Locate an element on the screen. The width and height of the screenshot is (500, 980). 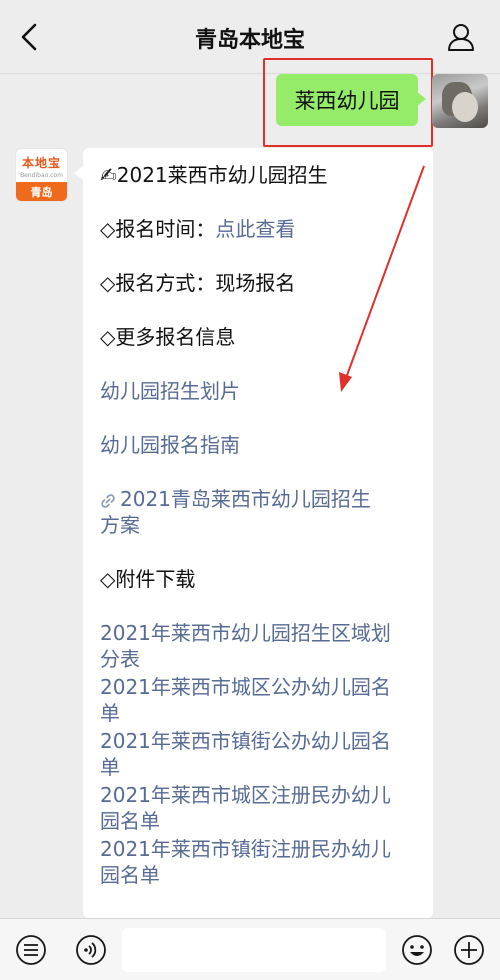
emoji-button is located at coordinates (417, 950).